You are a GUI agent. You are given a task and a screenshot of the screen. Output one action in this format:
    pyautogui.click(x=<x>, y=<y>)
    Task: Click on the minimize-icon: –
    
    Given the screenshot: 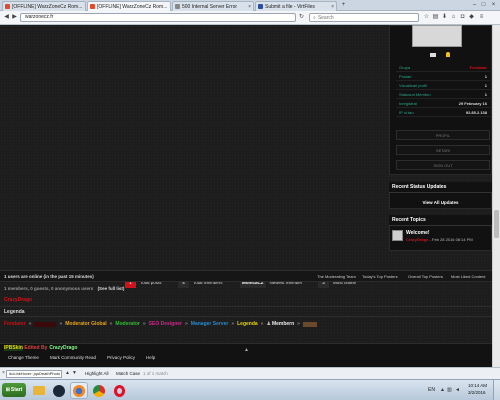 What is the action you would take?
    pyautogui.click(x=474, y=5)
    